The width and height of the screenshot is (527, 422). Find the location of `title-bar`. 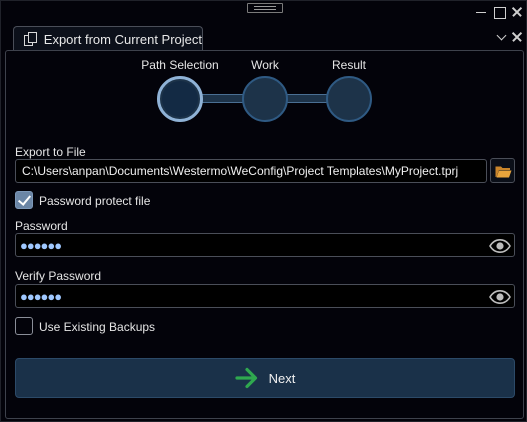

title-bar is located at coordinates (263, 13).